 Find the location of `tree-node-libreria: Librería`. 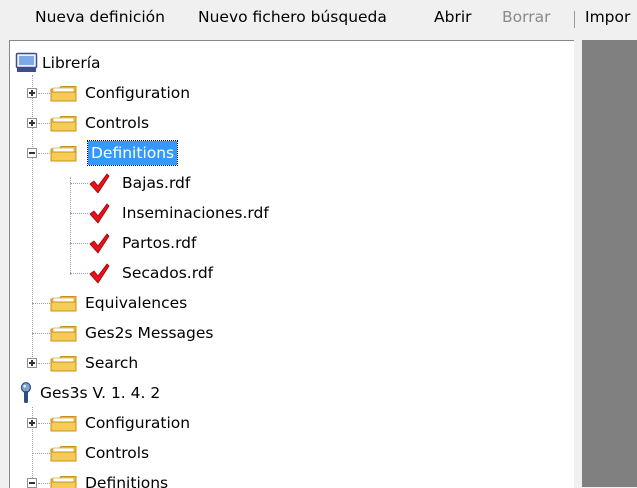

tree-node-libreria: Librería is located at coordinates (290, 63).